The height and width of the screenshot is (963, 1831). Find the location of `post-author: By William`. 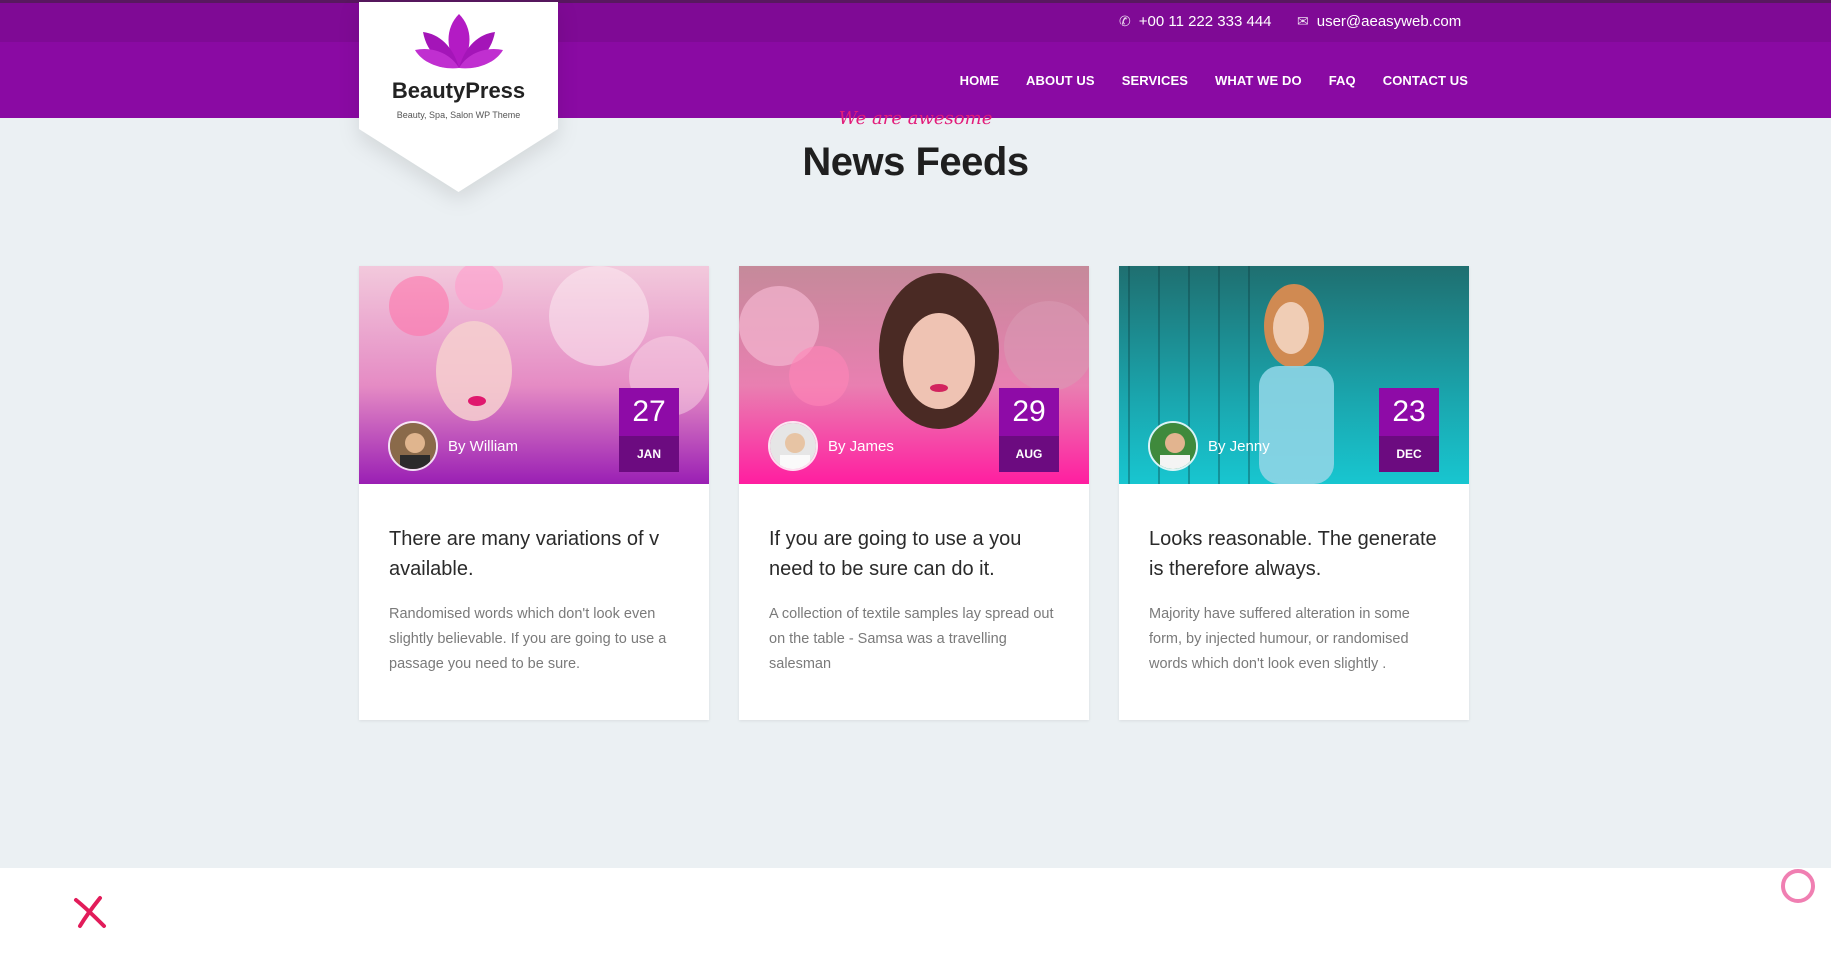

post-author: By William is located at coordinates (453, 446).